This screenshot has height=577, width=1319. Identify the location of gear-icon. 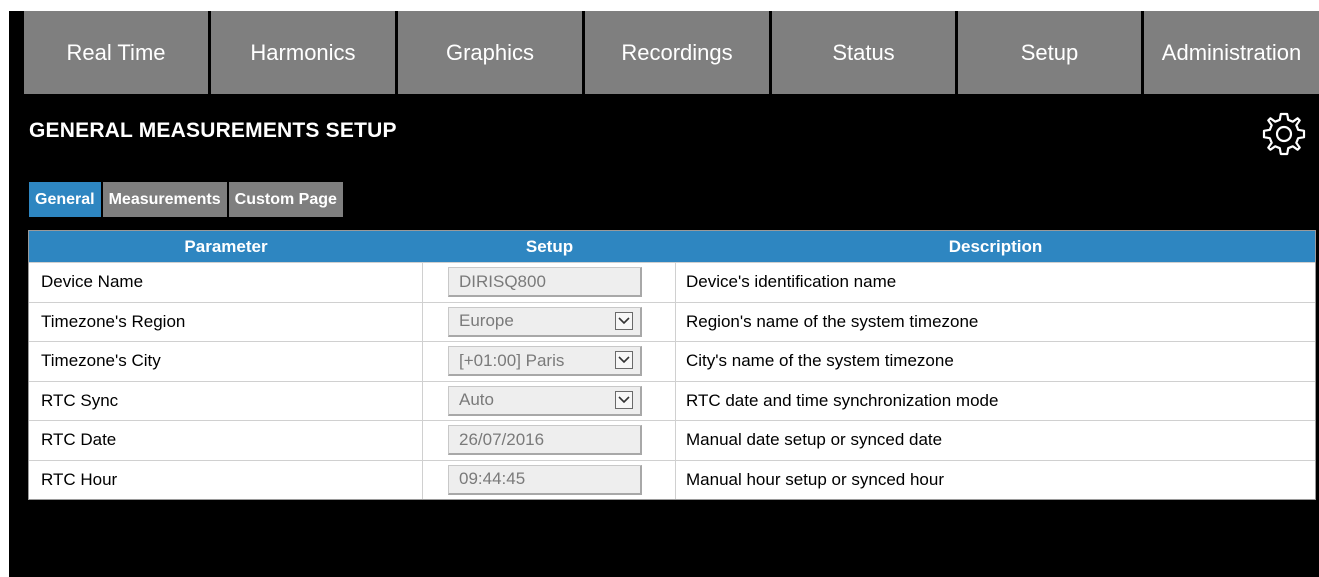
(1284, 134).